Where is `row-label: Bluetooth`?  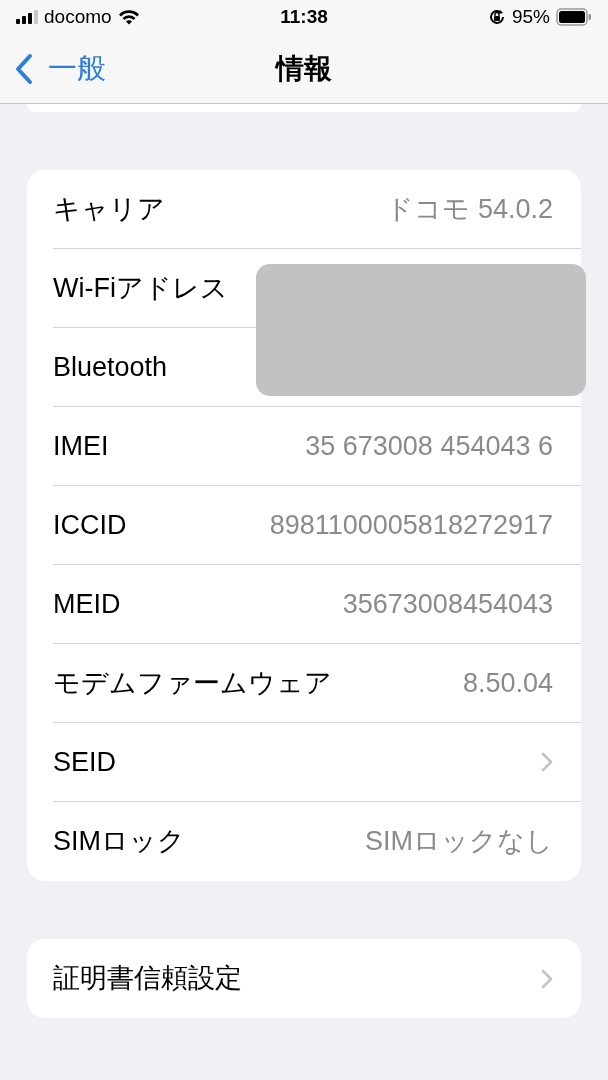
row-label: Bluetooth is located at coordinates (110, 367).